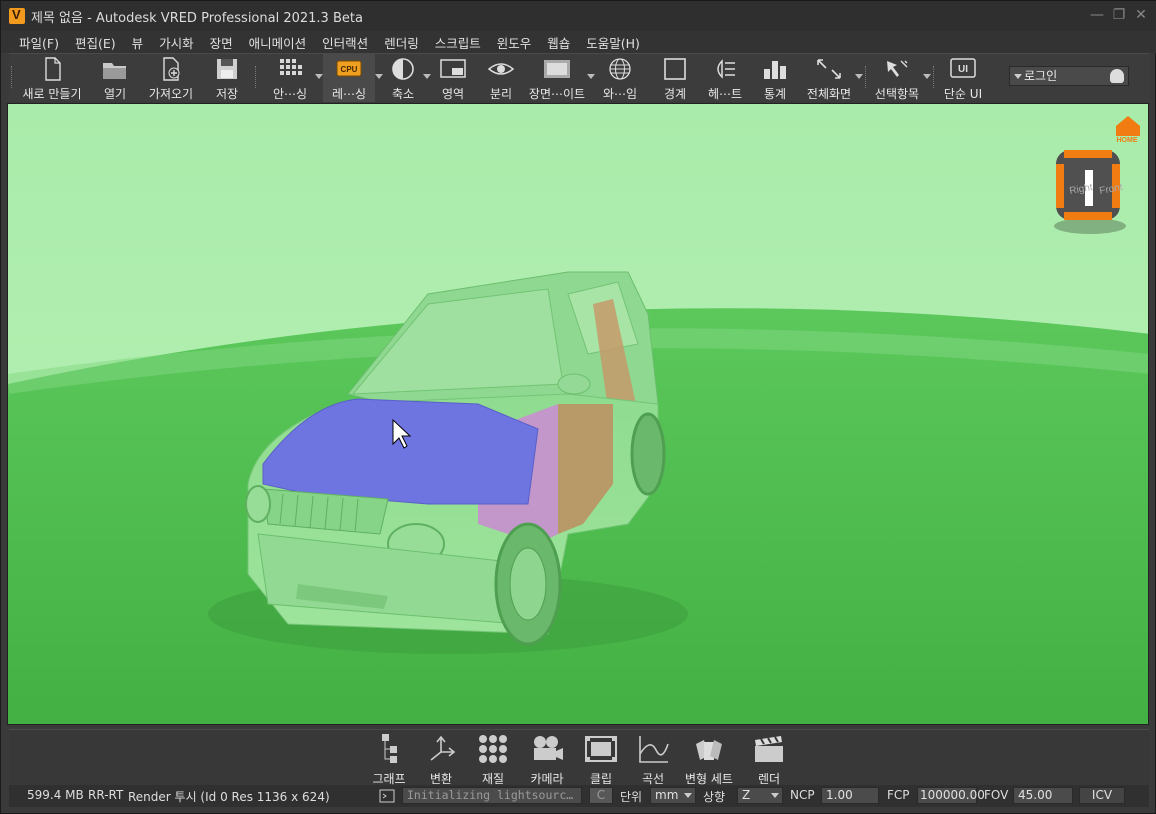 This screenshot has width=1156, height=814. I want to click on bounds-button: 경계, so click(675, 78).